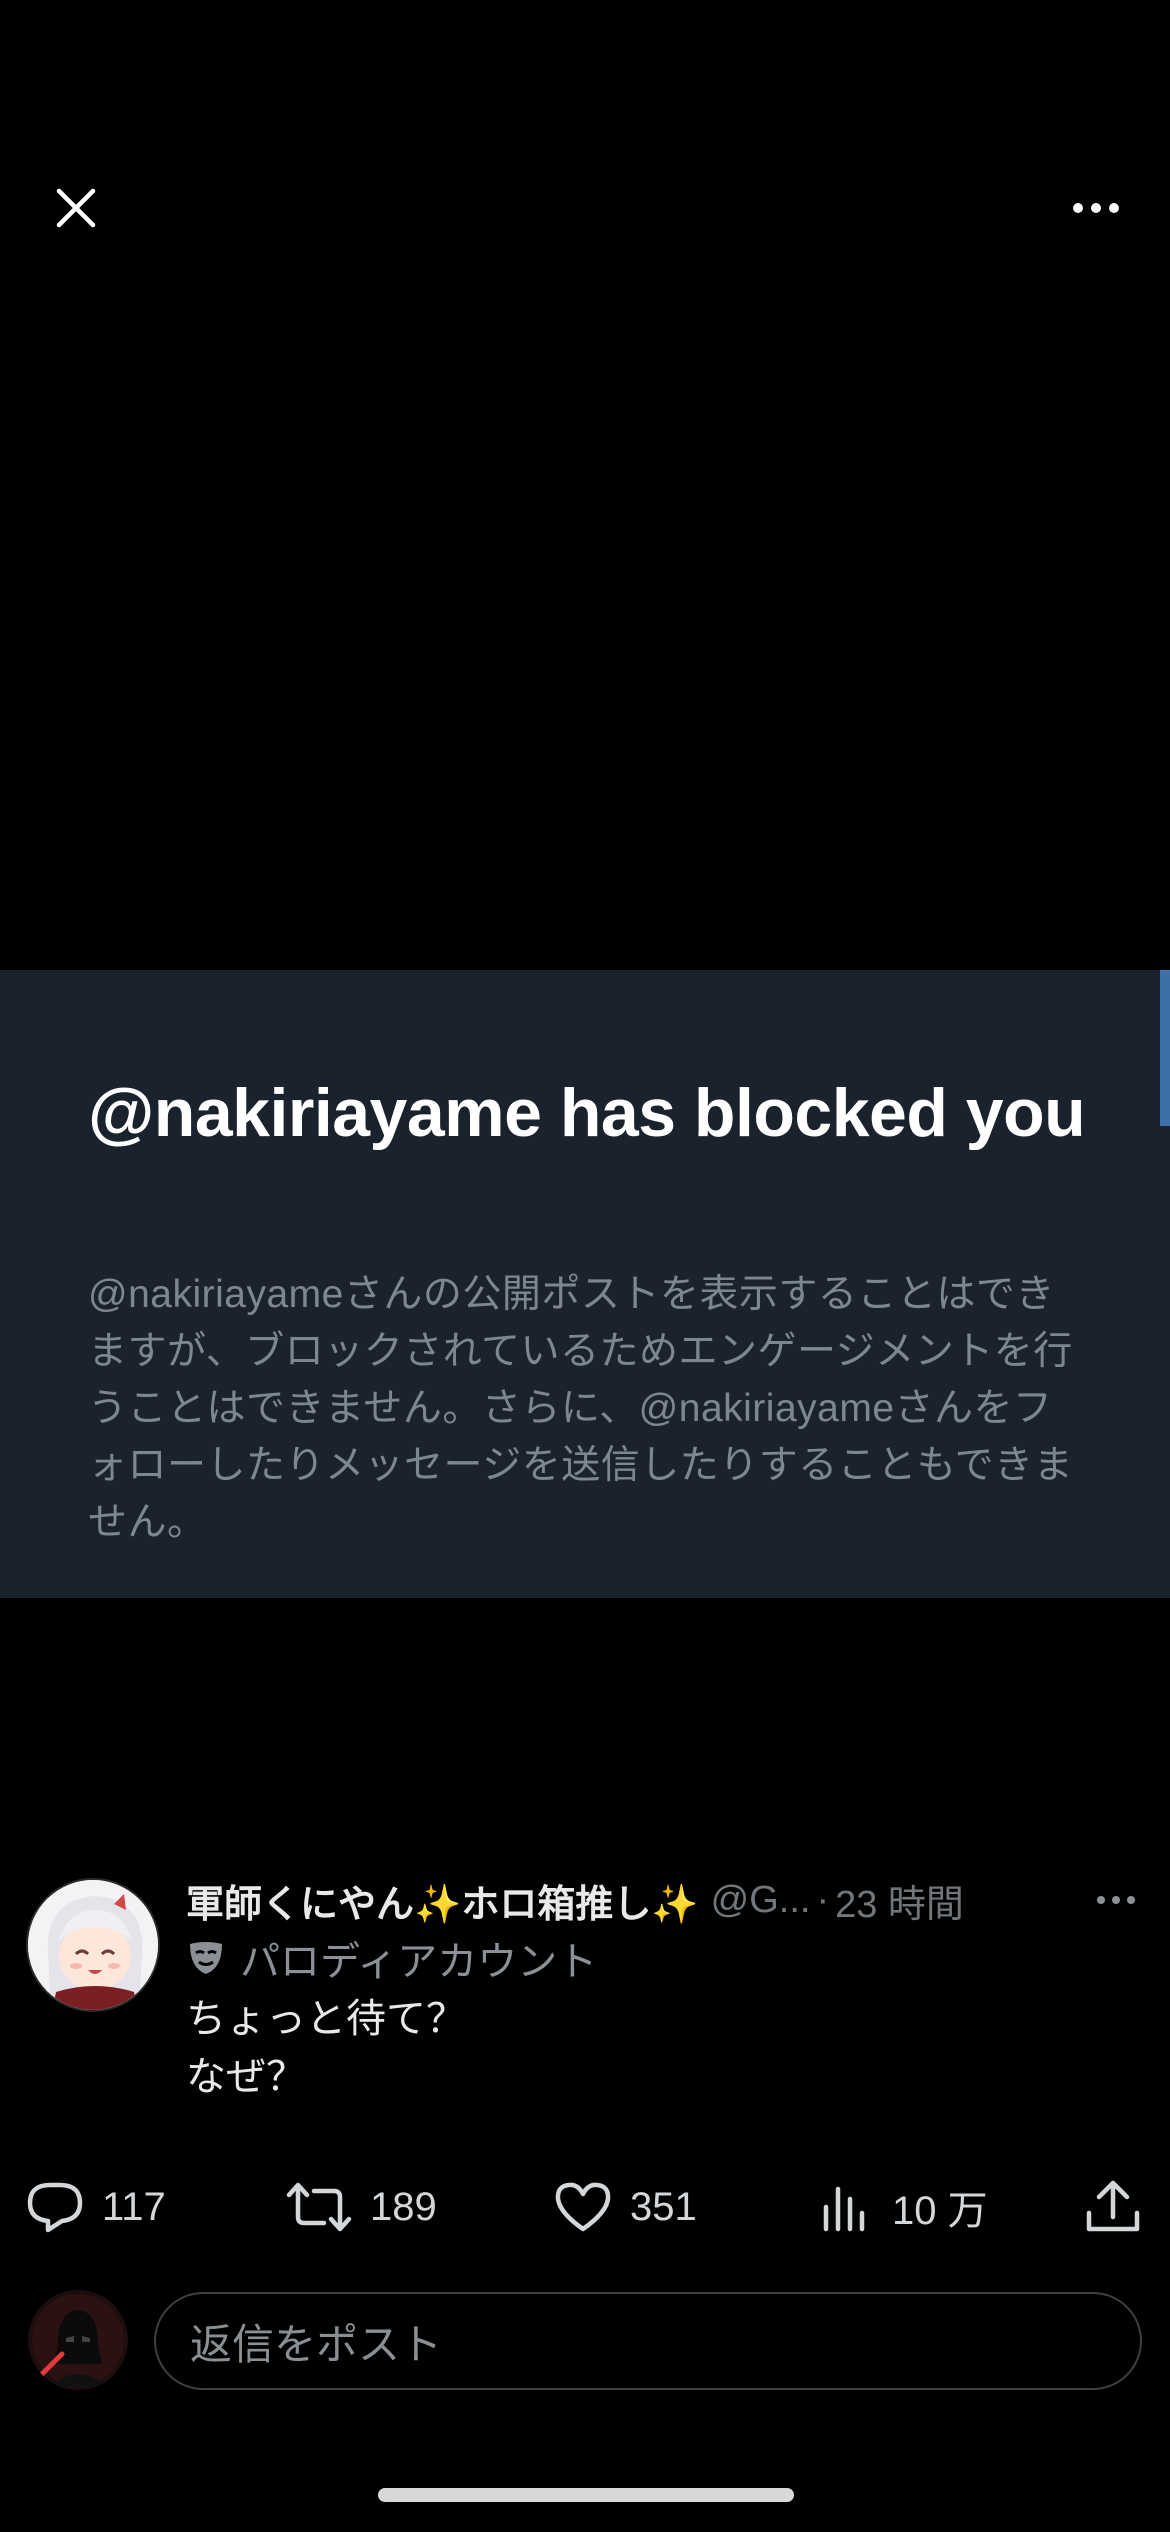  What do you see at coordinates (134, 2206) in the screenshot?
I see `reply-count: 117` at bounding box center [134, 2206].